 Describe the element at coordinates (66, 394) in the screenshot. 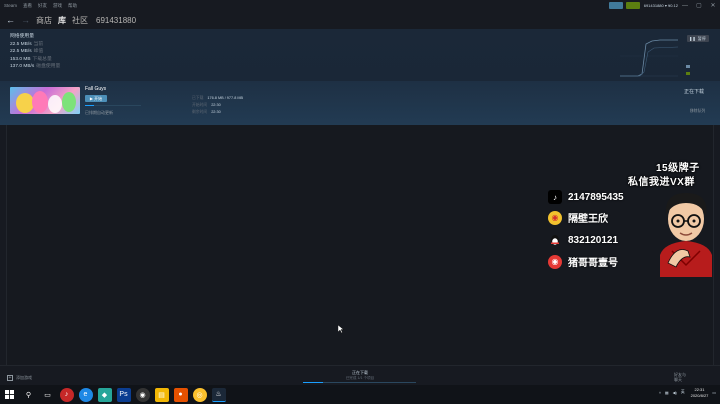

I see `netease-music-icon: ♪` at that location.